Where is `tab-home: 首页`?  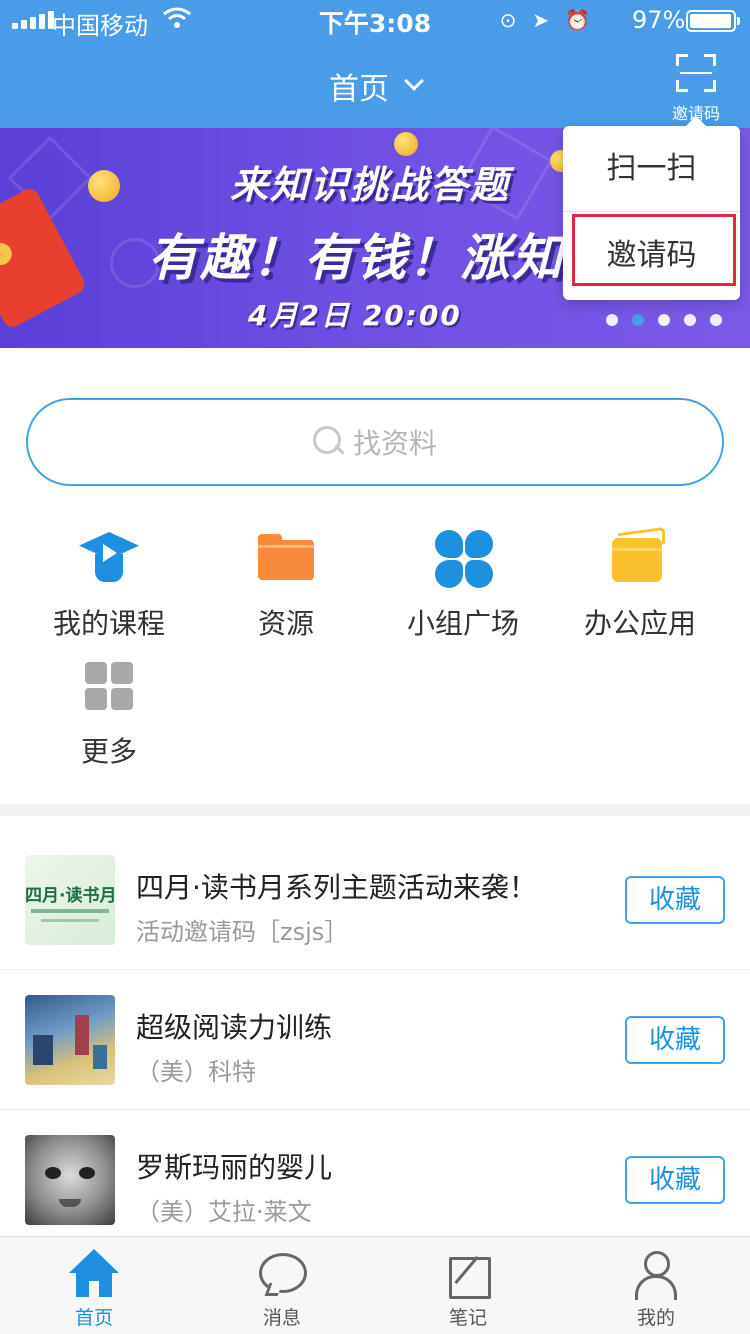 tab-home: 首页 is located at coordinates (94, 1285).